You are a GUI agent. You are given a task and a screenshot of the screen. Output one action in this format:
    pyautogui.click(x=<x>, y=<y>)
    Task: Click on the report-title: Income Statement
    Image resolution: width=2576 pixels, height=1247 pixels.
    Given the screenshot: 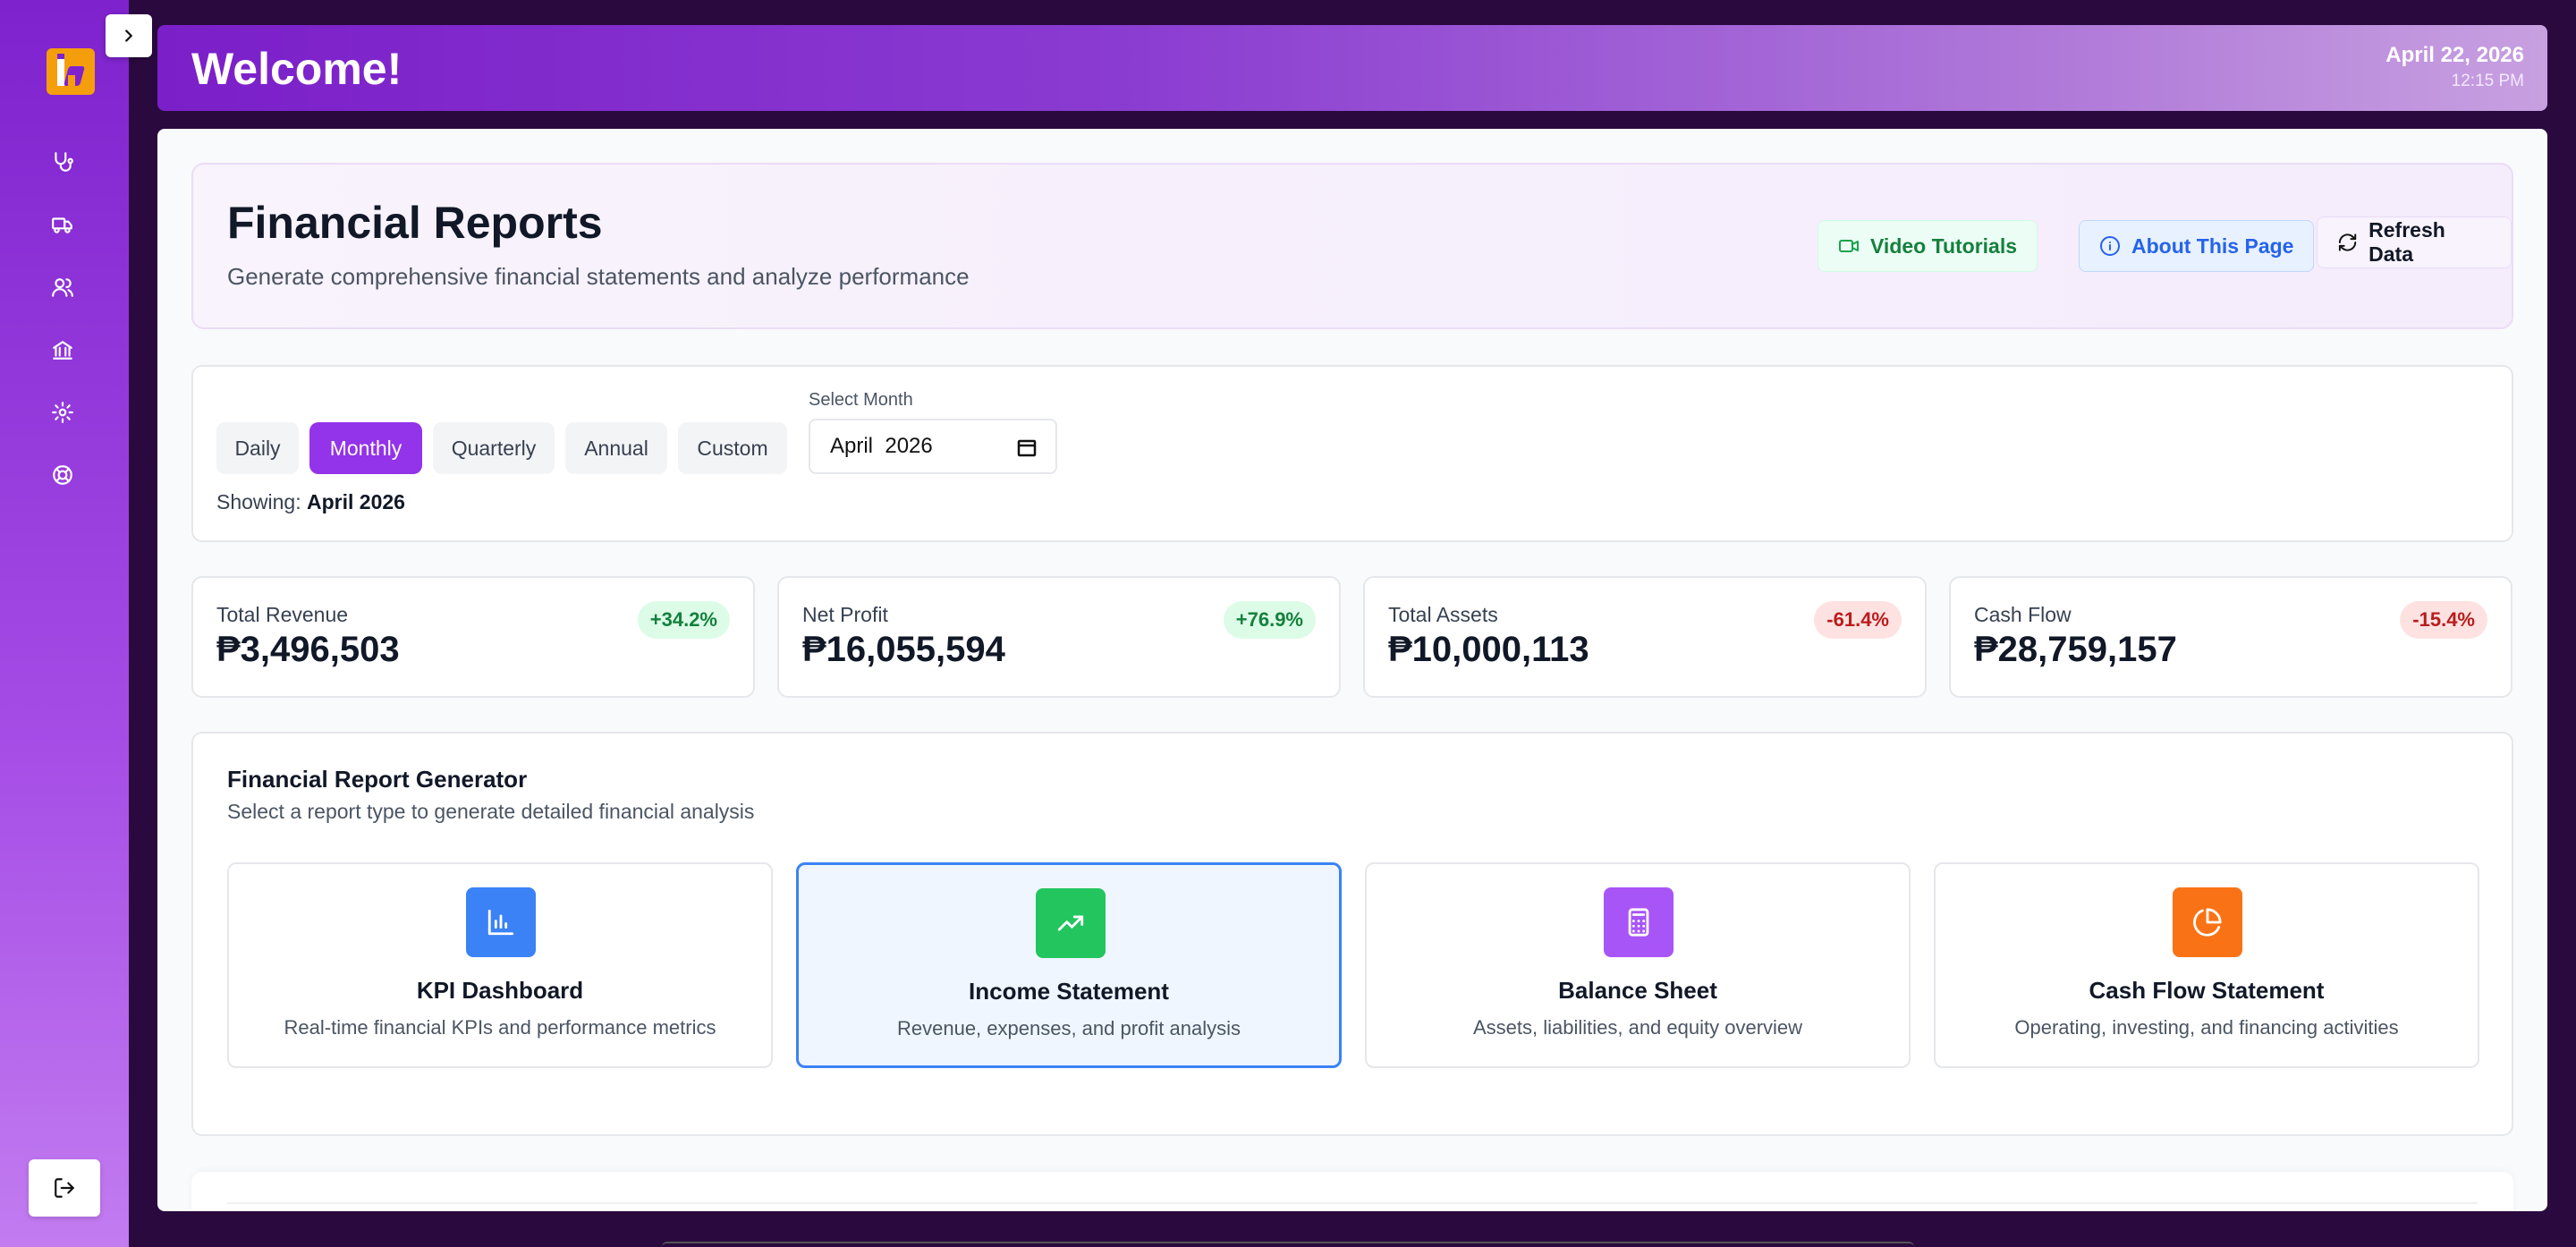 What is the action you would take?
    pyautogui.click(x=1069, y=991)
    